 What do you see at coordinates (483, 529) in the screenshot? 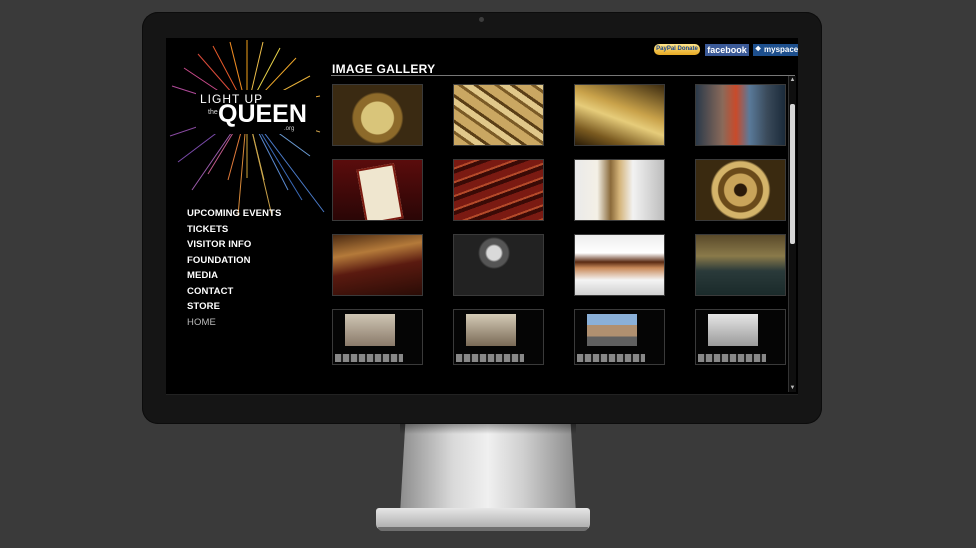
I see `monitor-stand-base-edge` at bounding box center [483, 529].